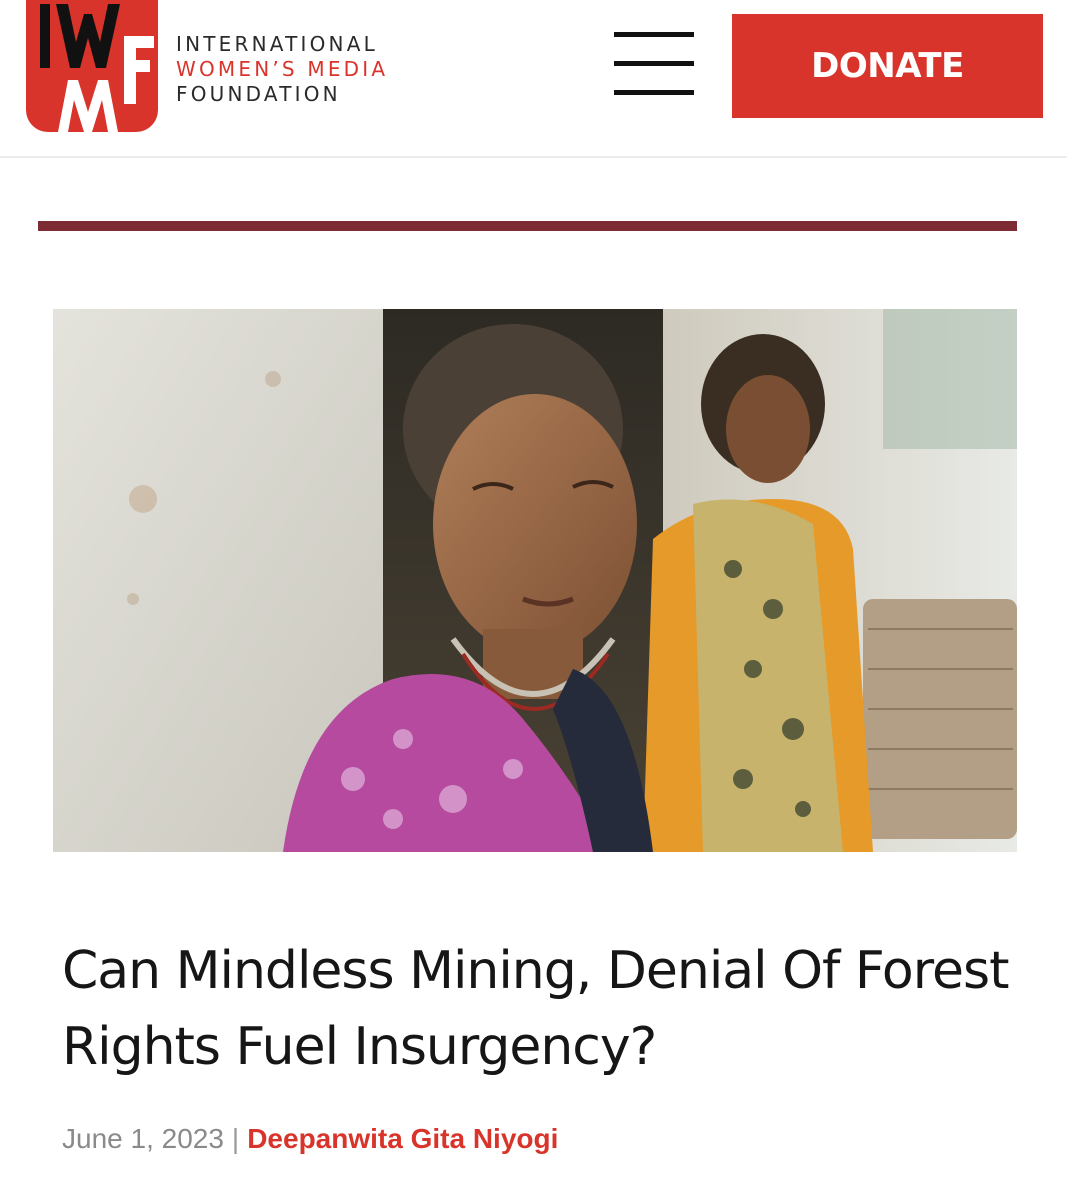 The height and width of the screenshot is (1200, 1067). I want to click on article-byline: June 1, 2023 | Deepanwita Gita Niyogi, so click(310, 1139).